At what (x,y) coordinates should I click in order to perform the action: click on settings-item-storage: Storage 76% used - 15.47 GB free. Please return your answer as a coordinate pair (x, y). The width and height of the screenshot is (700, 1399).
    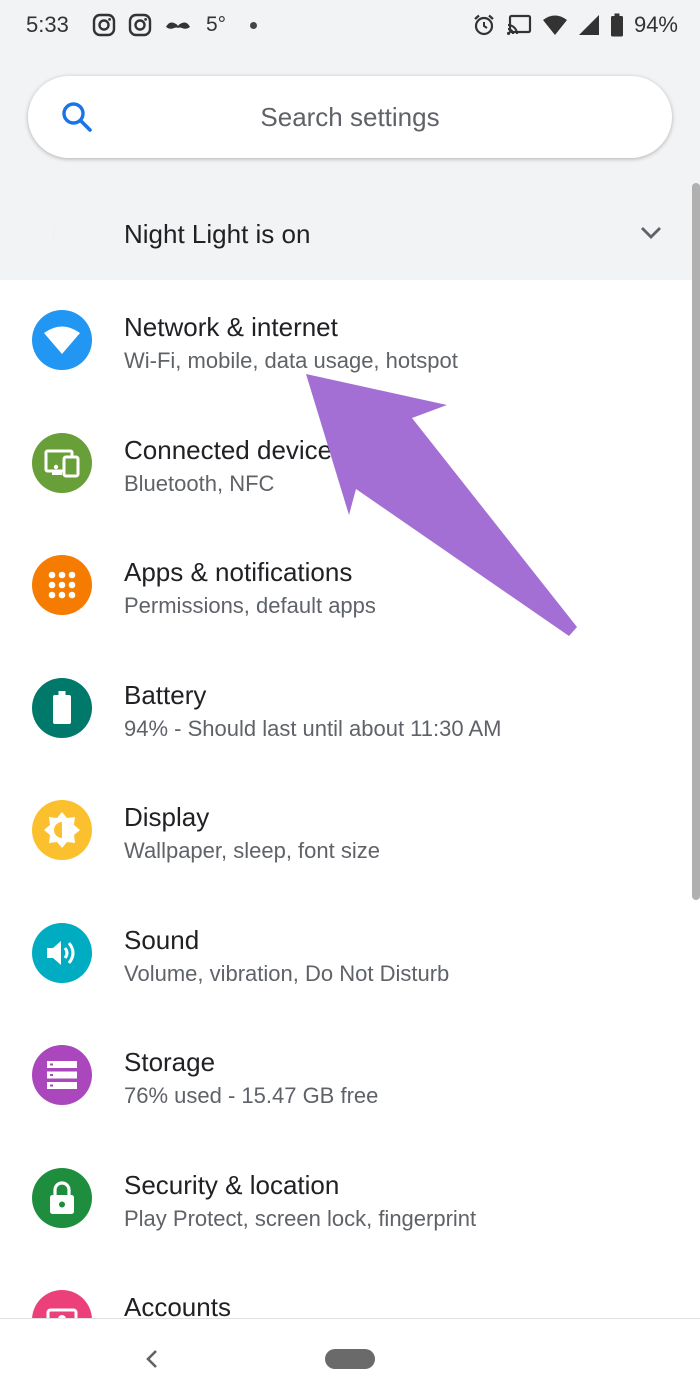
    Looking at the image, I should click on (350, 1076).